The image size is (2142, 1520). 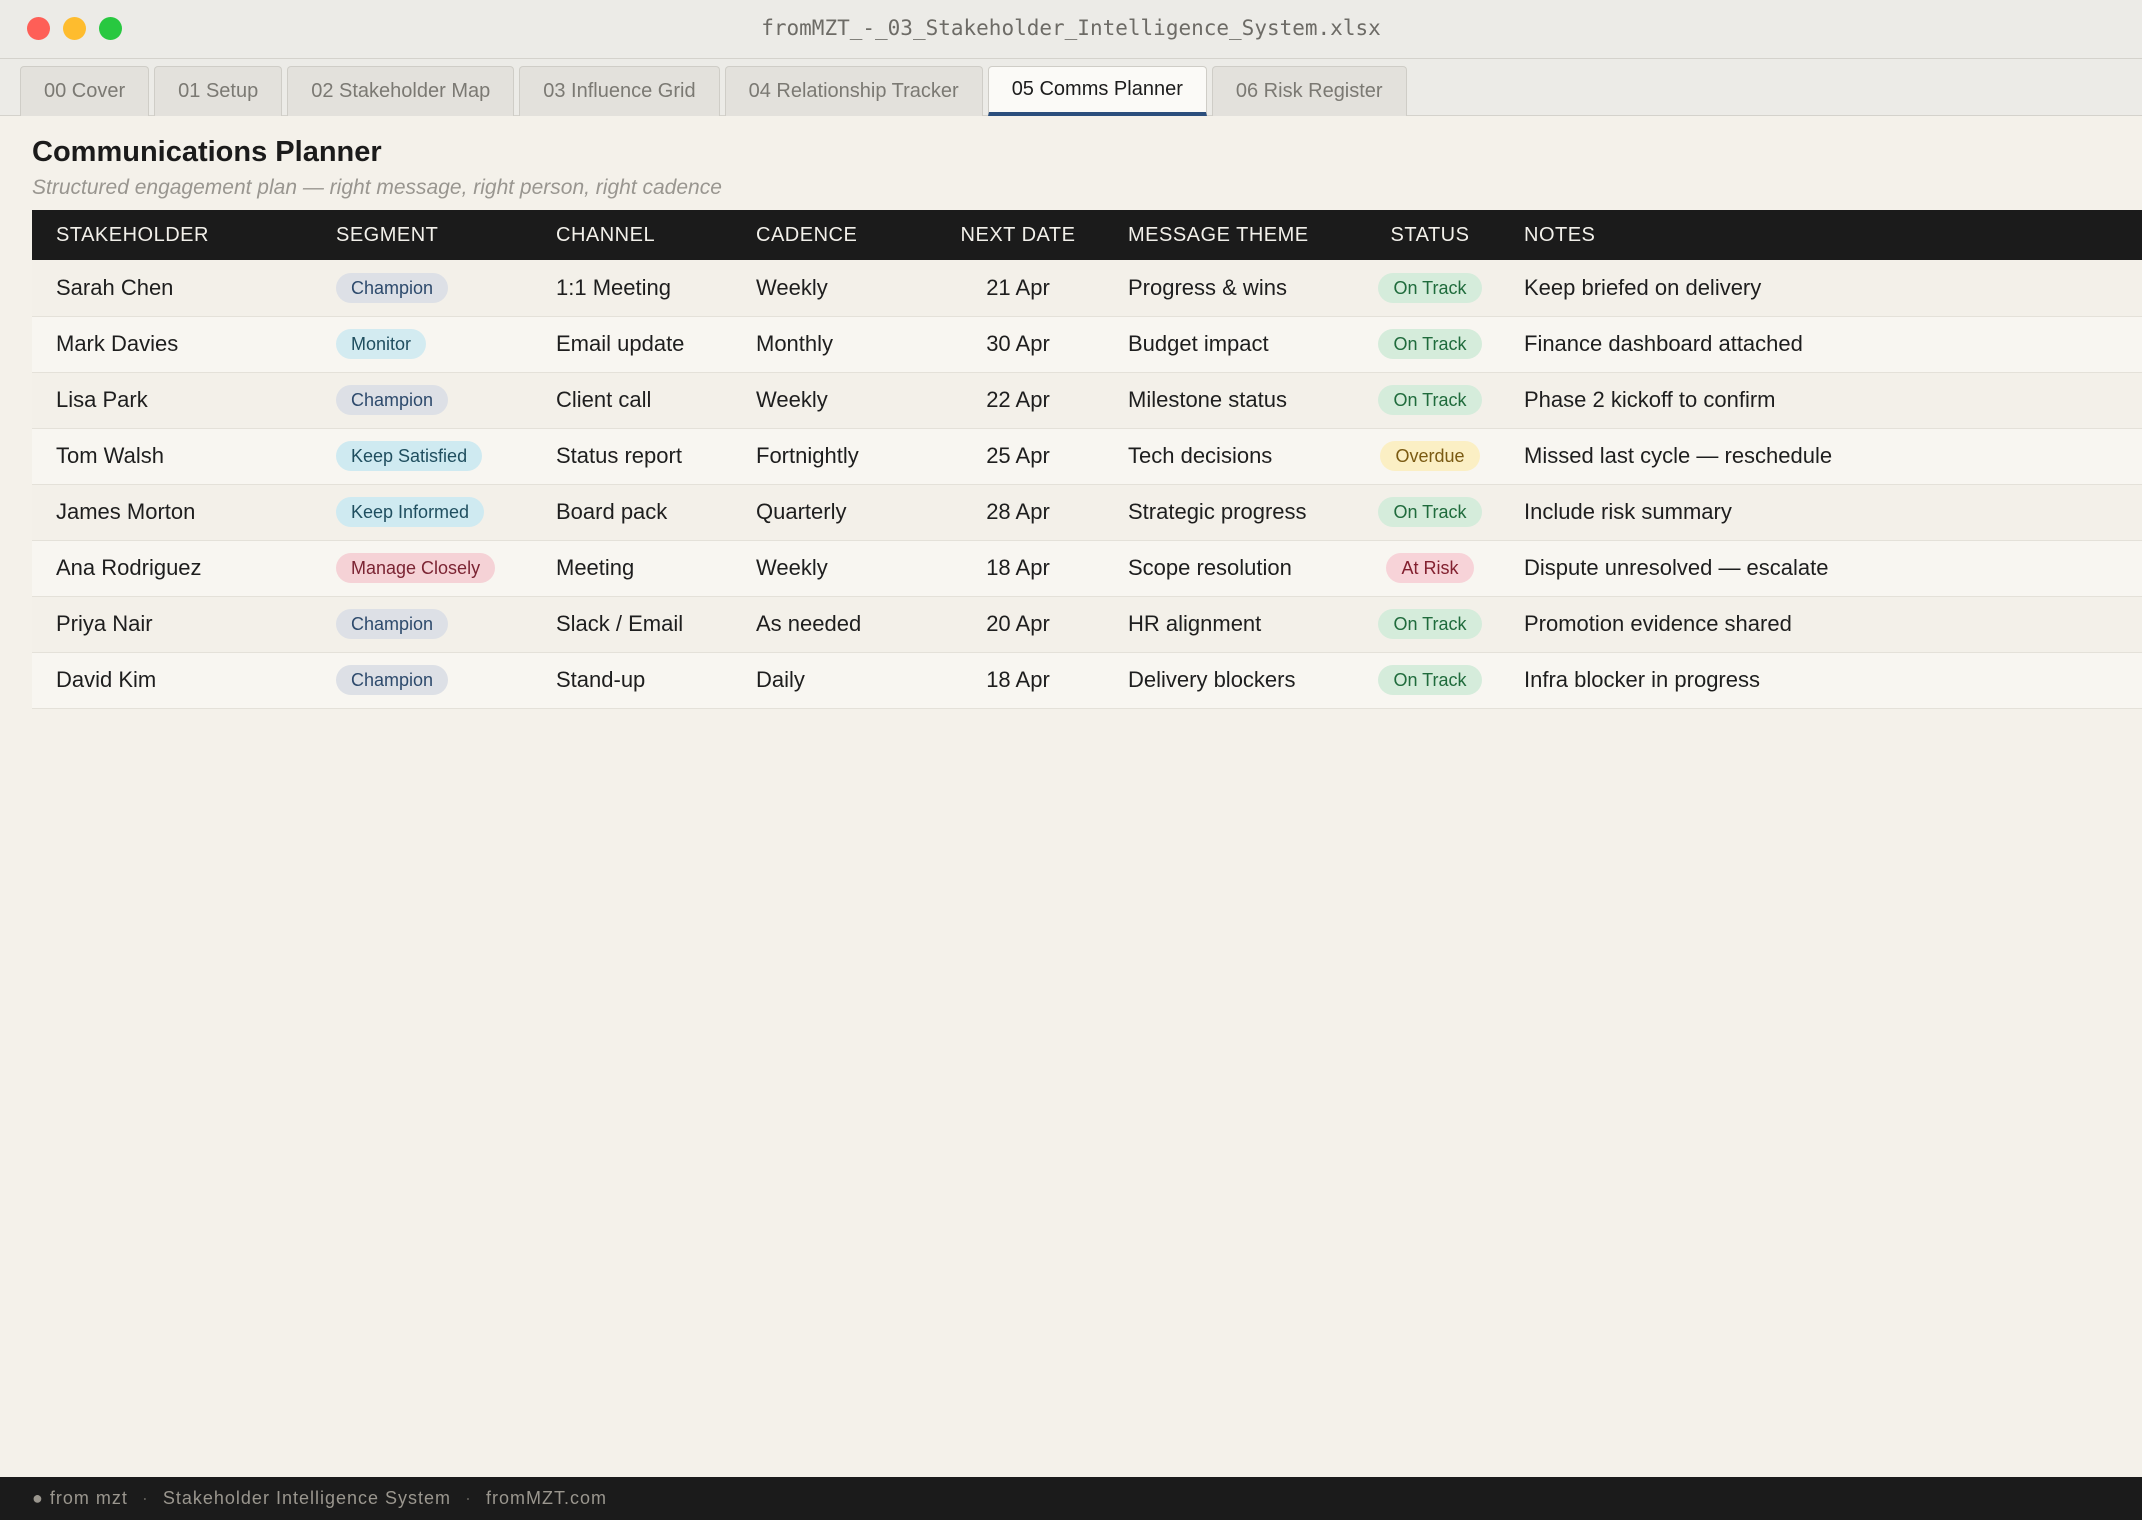 I want to click on stakeholder-cell: Ana Rodriguez, so click(x=172, y=568).